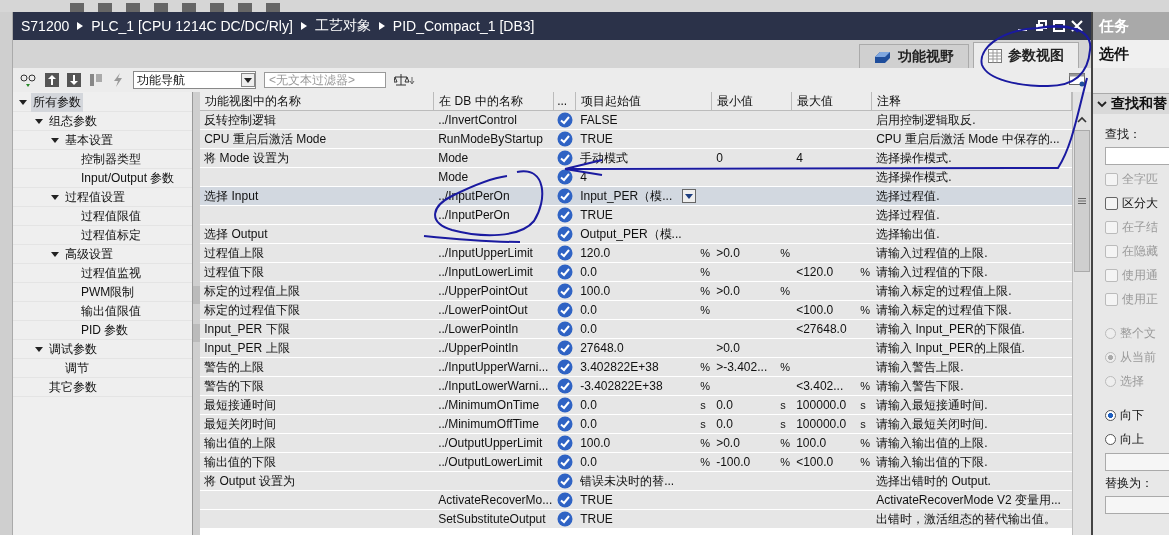  Describe the element at coordinates (1131, 54) in the screenshot. I see `panel-tab: 选件` at that location.